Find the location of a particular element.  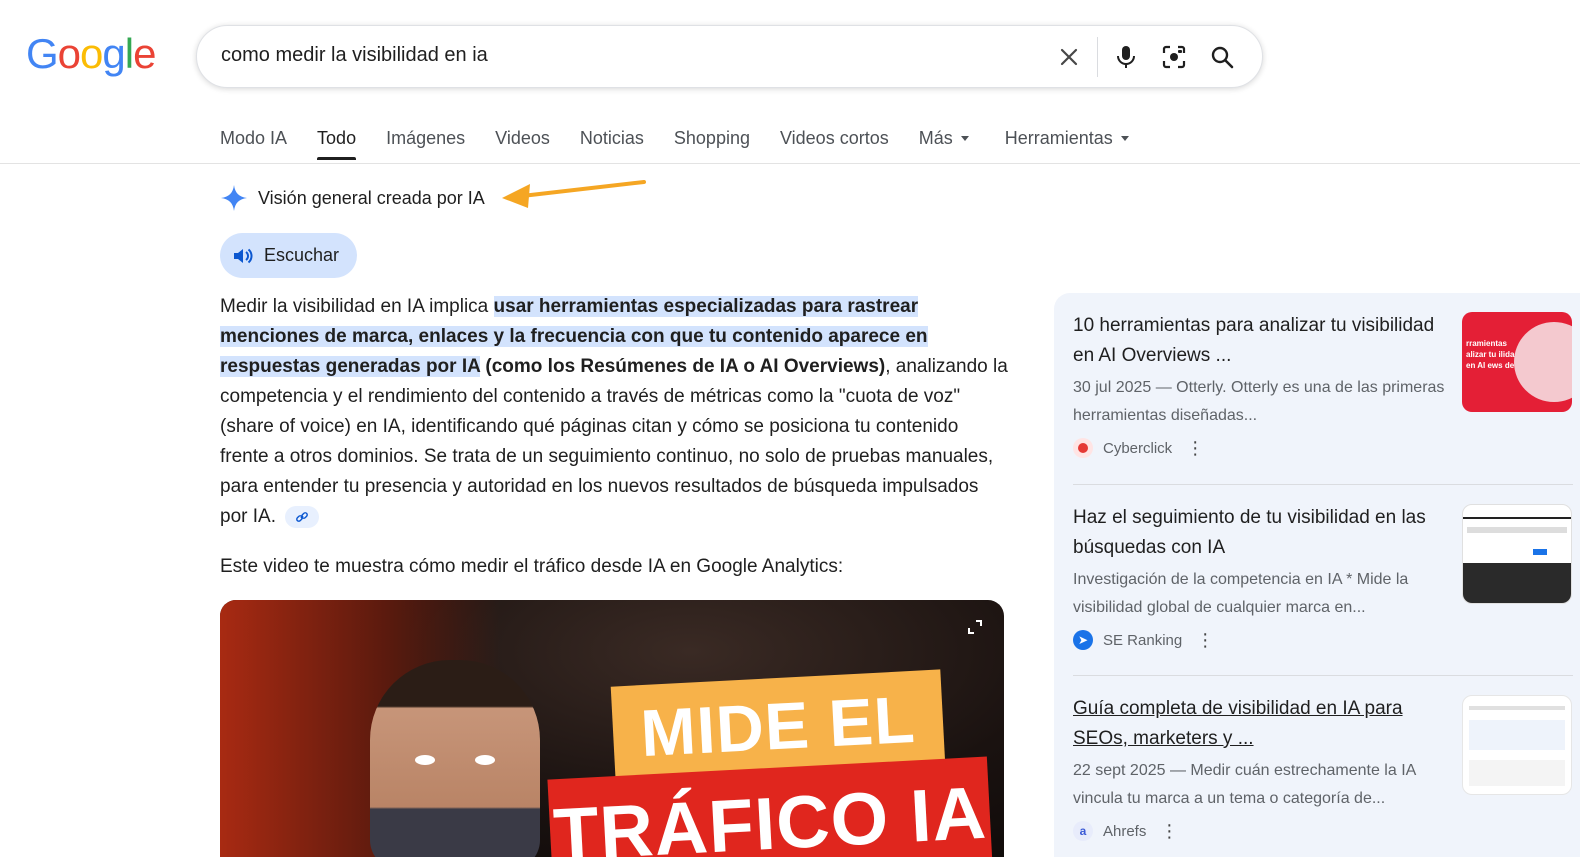

tabs-divider is located at coordinates (790, 163).